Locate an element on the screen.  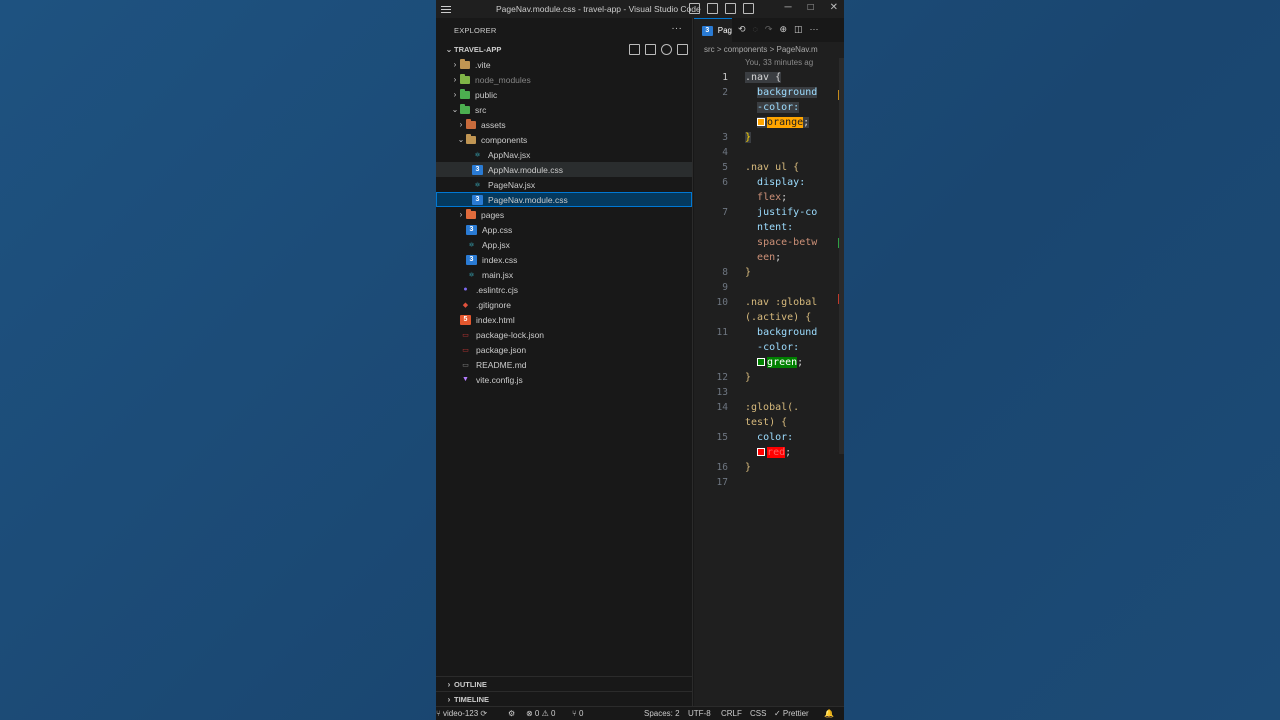
more-editor-actions-icon: ··· is located at coordinates (814, 29).